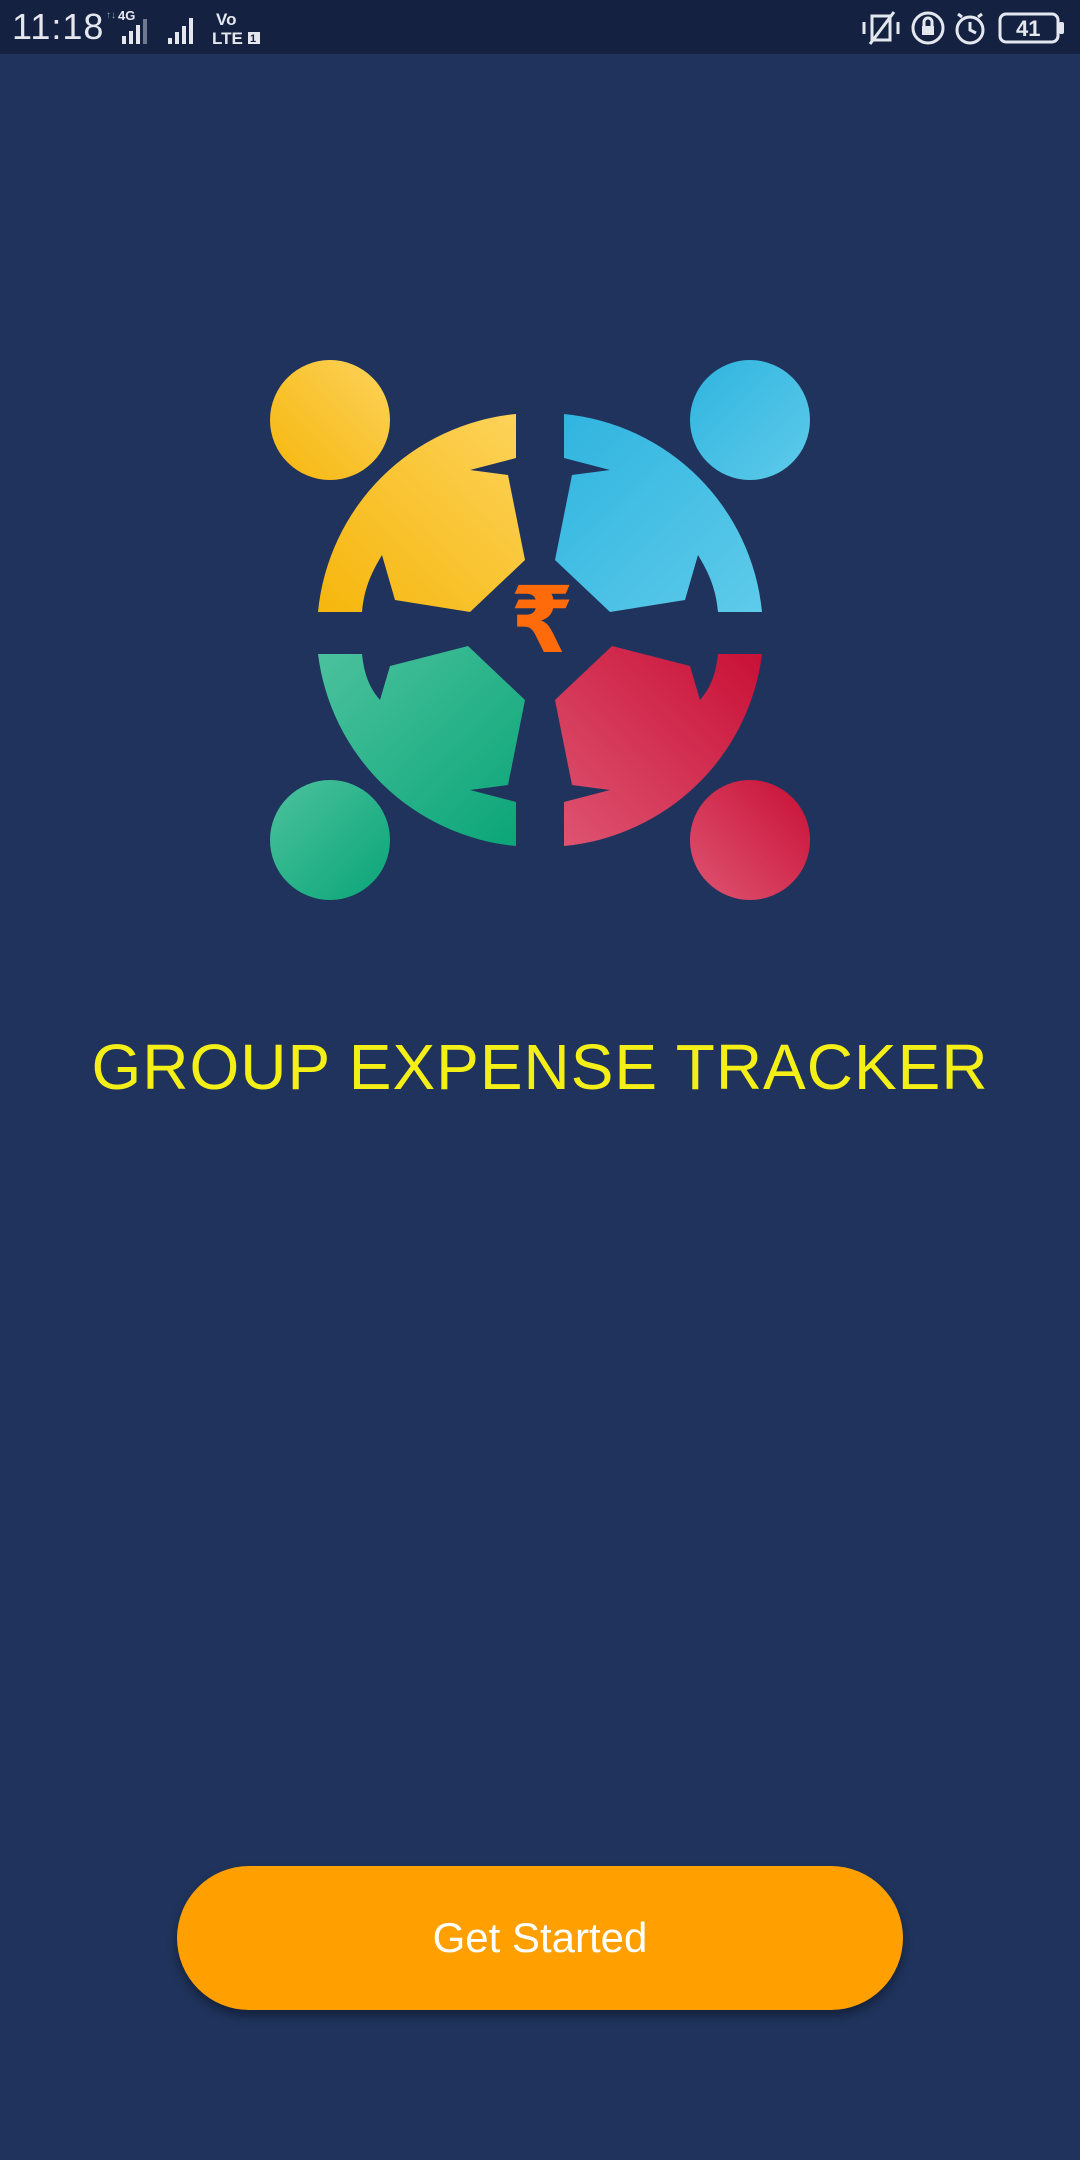 This screenshot has height=2160, width=1080. I want to click on person-head-red, so click(750, 840).